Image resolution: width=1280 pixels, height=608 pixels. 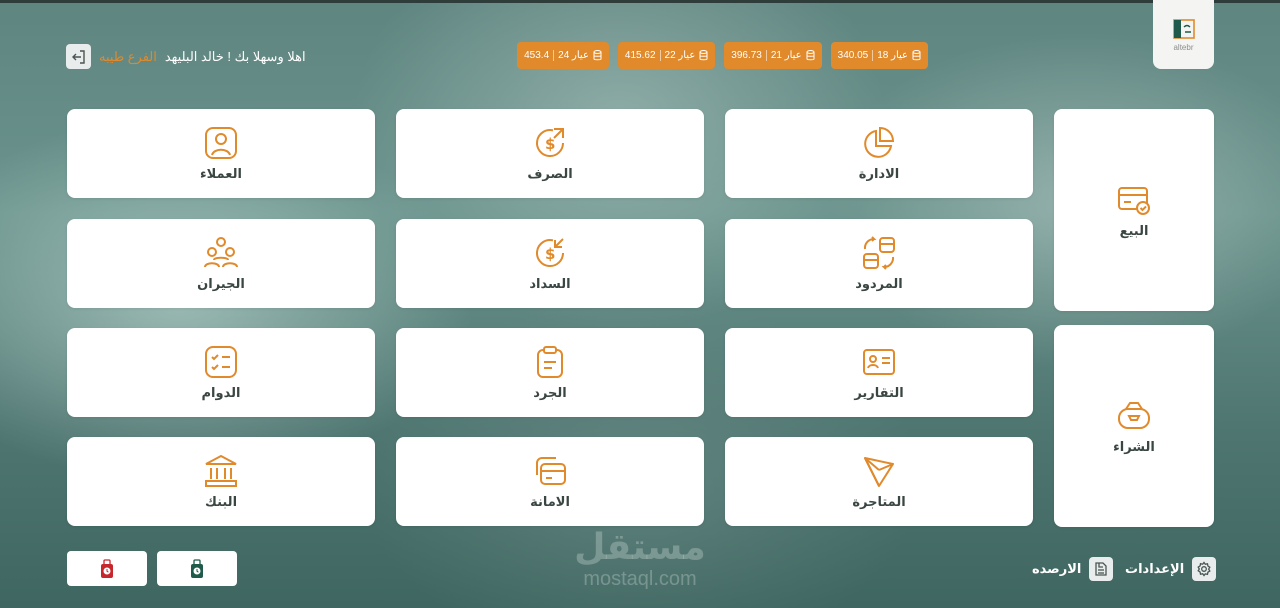 I want to click on clock-out-icon, so click(x=107, y=568).